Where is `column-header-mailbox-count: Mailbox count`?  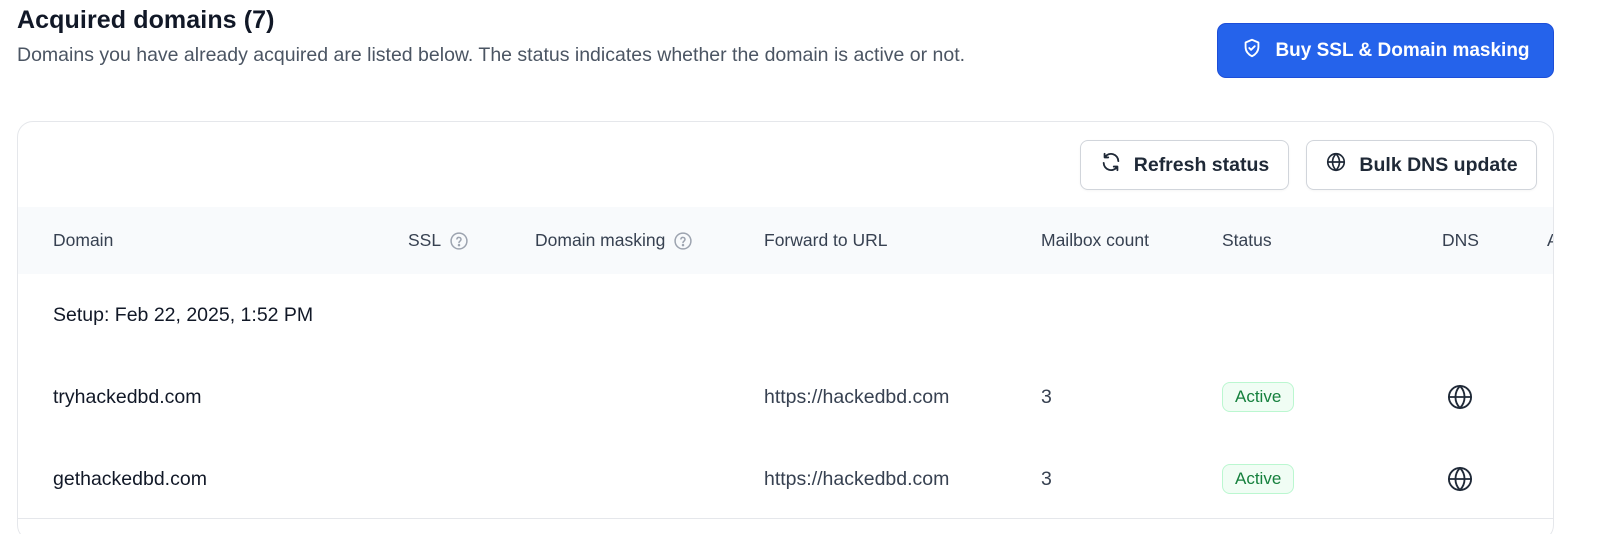 column-header-mailbox-count: Mailbox count is located at coordinates (1095, 240).